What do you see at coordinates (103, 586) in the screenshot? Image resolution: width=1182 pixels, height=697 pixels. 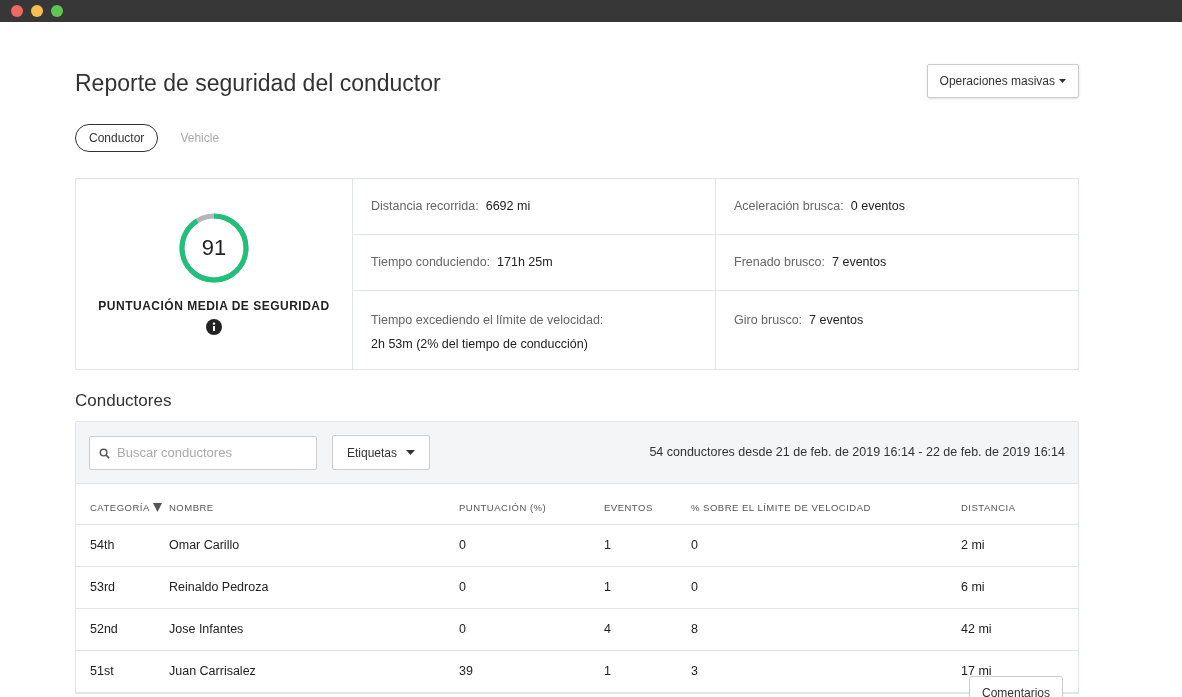 I see `table-cell: 53rd` at bounding box center [103, 586].